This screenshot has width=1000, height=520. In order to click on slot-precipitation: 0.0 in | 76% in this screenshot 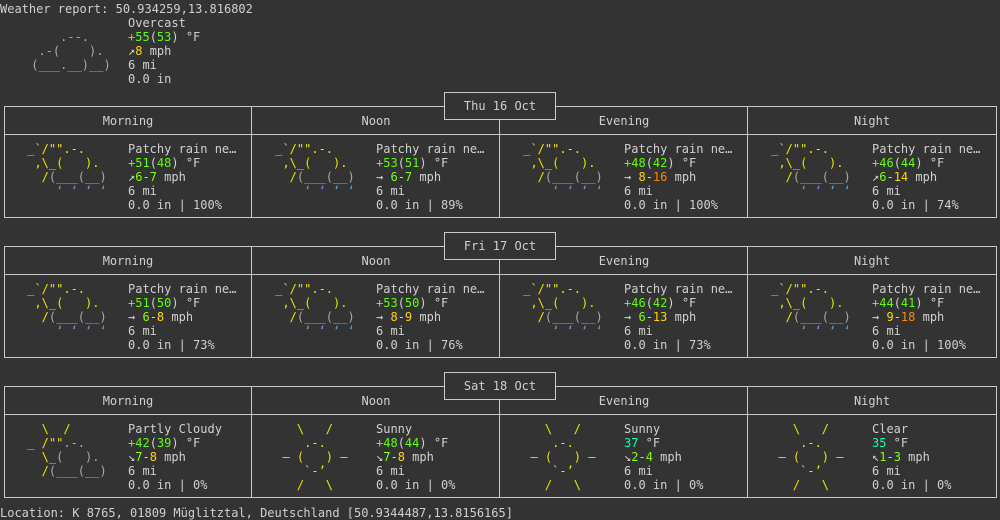, I will do `click(419, 345)`.